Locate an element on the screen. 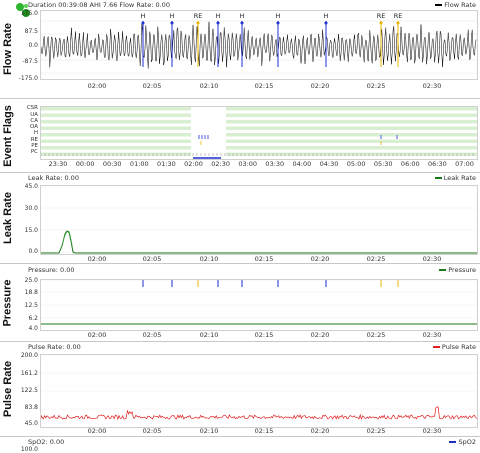 The width and height of the screenshot is (480, 453). pulse-rate-plot is located at coordinates (259, 391).